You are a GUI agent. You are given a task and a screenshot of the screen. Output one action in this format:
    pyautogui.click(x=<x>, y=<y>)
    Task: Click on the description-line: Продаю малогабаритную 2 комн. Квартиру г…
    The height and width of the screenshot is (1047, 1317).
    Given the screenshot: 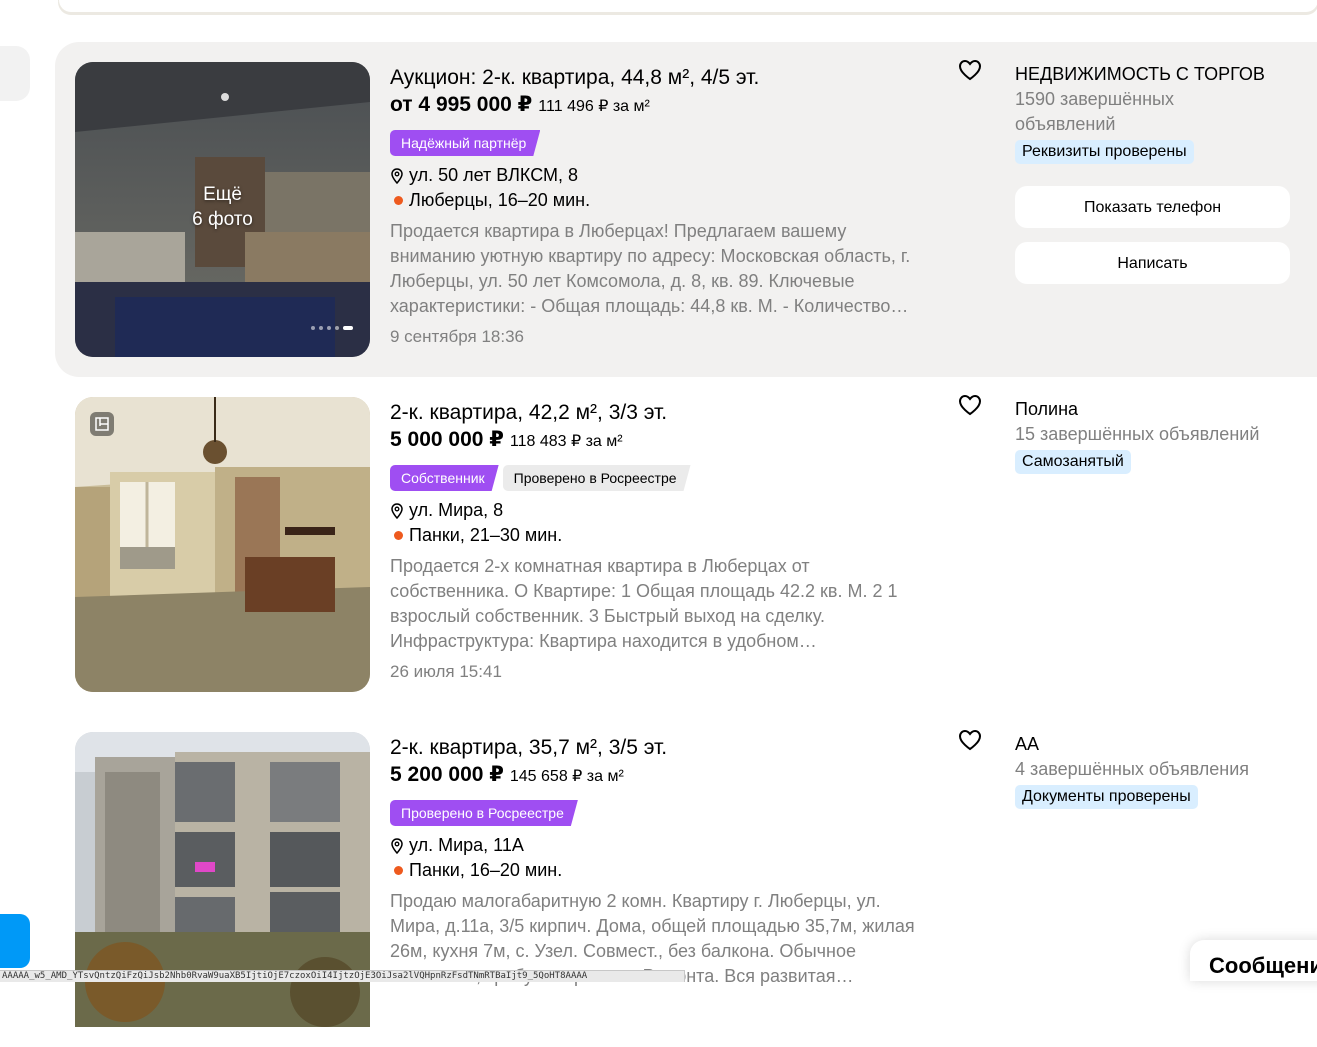 What is the action you would take?
    pyautogui.click(x=635, y=901)
    